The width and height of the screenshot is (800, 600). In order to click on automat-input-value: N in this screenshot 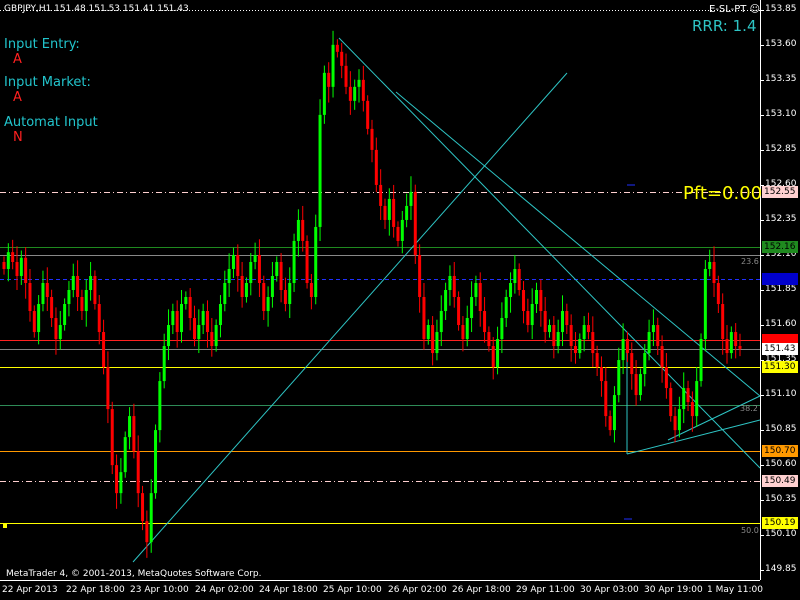, I will do `click(18, 137)`.